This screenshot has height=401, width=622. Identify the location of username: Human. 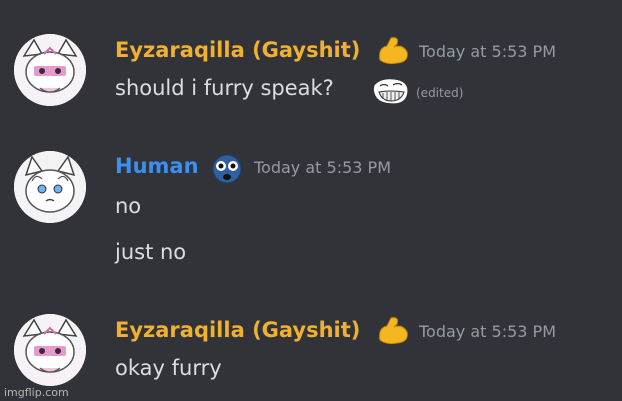
(157, 166).